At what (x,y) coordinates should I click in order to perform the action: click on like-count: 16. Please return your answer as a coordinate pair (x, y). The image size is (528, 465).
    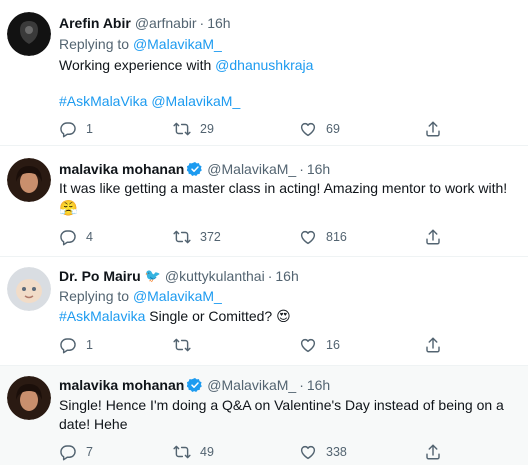
    Looking at the image, I should click on (333, 345).